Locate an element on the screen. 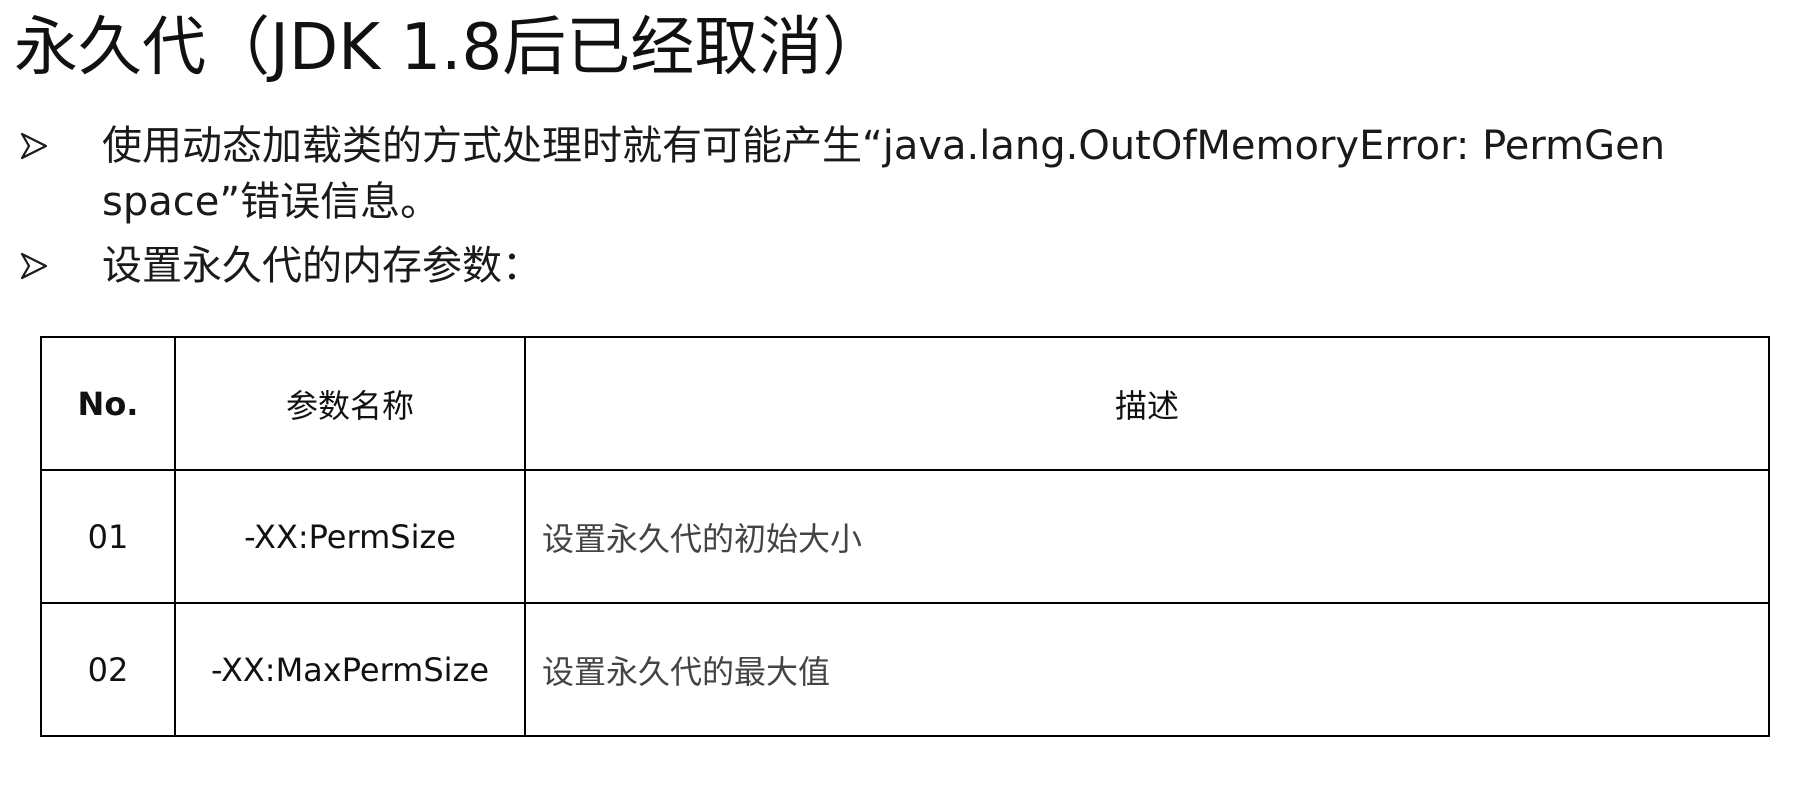 The height and width of the screenshot is (803, 1808). header-no: No. is located at coordinates (108, 403).